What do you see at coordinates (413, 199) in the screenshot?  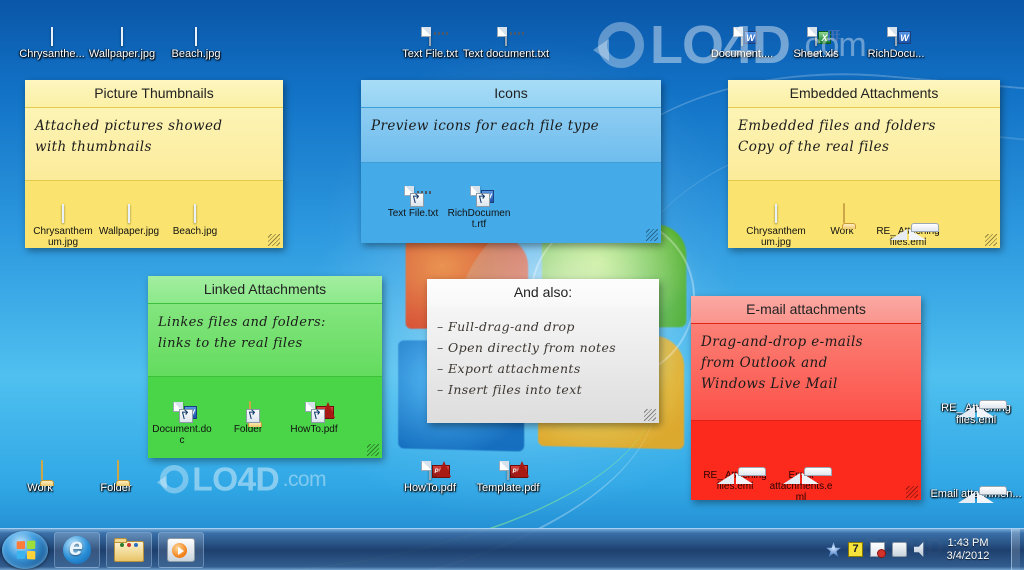 I see `note-attachment: Text File.txt` at bounding box center [413, 199].